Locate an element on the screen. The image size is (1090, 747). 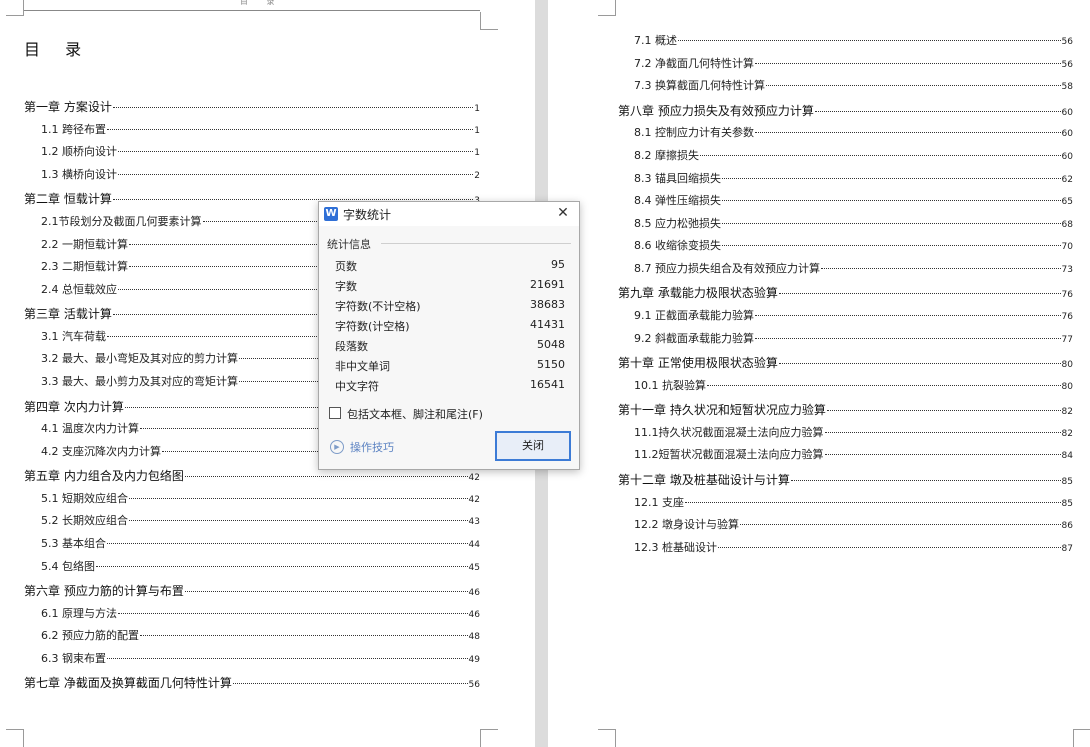
toc-page-number: 77 is located at coordinates (1067, 339).